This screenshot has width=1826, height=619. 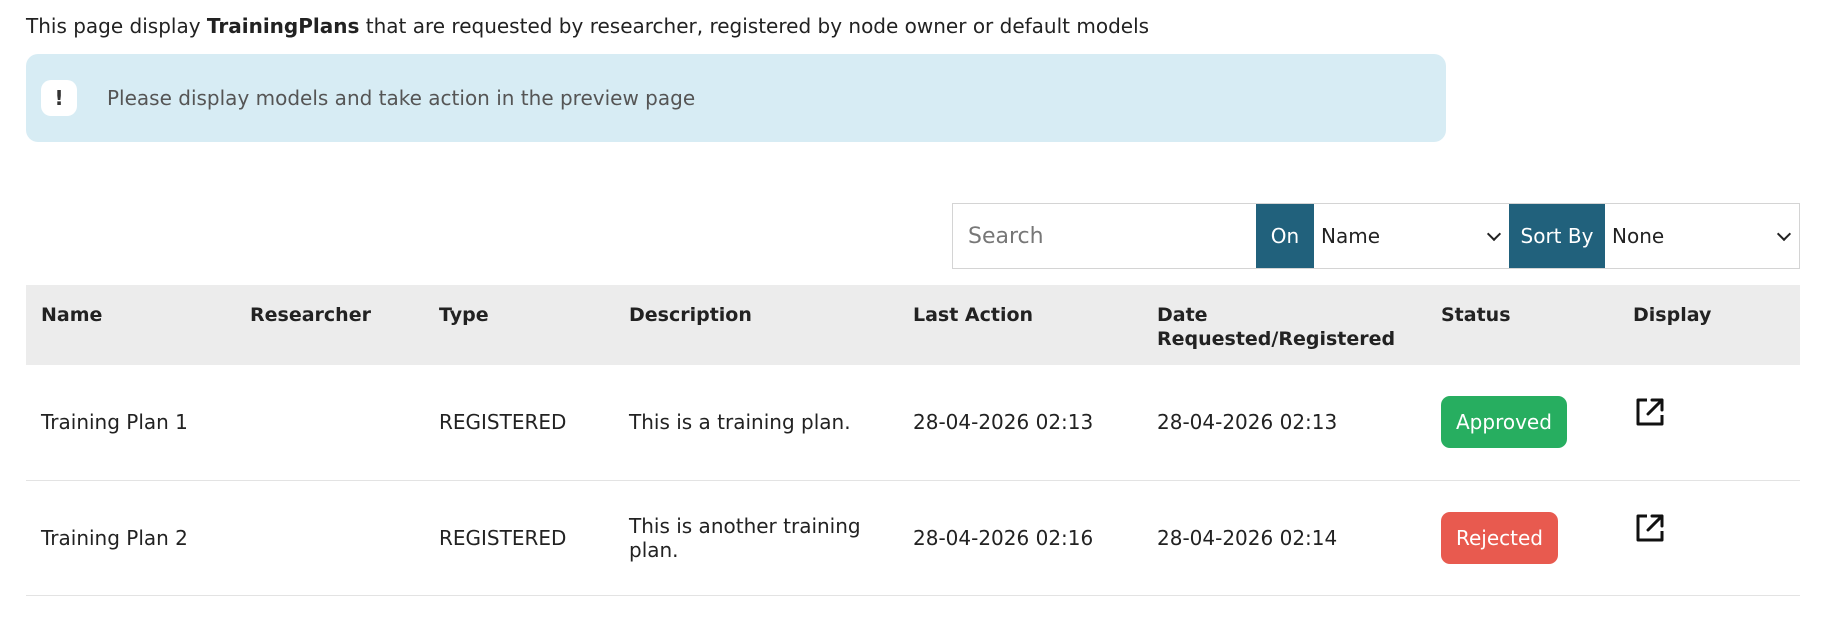 What do you see at coordinates (130, 325) in the screenshot?
I see `header-name: Name` at bounding box center [130, 325].